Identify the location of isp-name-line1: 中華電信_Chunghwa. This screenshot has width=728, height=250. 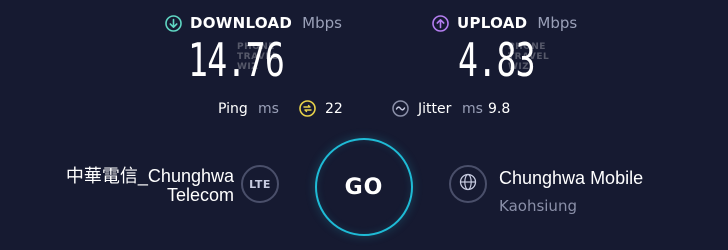
(149, 176).